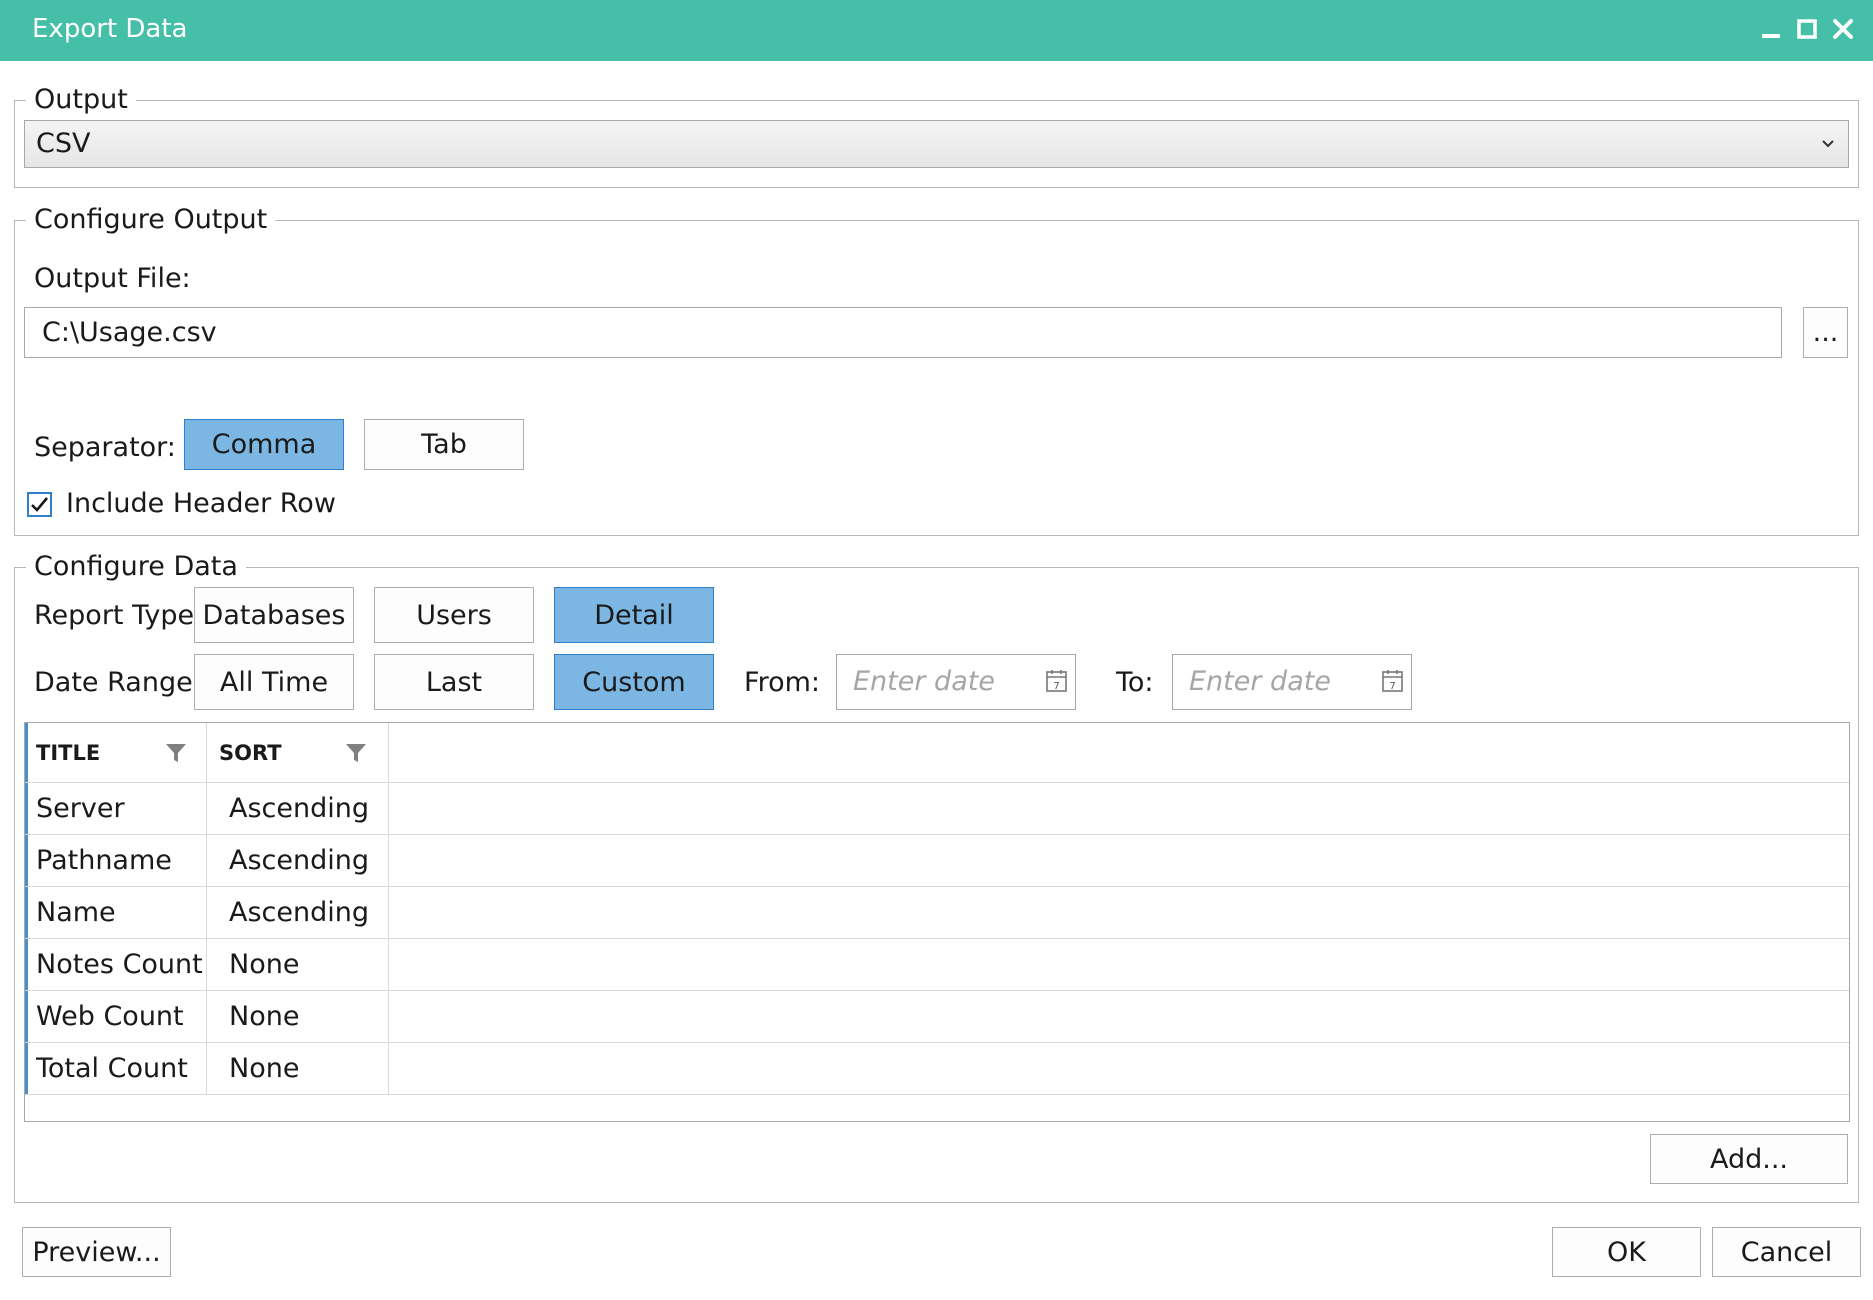 This screenshot has height=1300, width=1873. I want to click on close-button, so click(1843, 29).